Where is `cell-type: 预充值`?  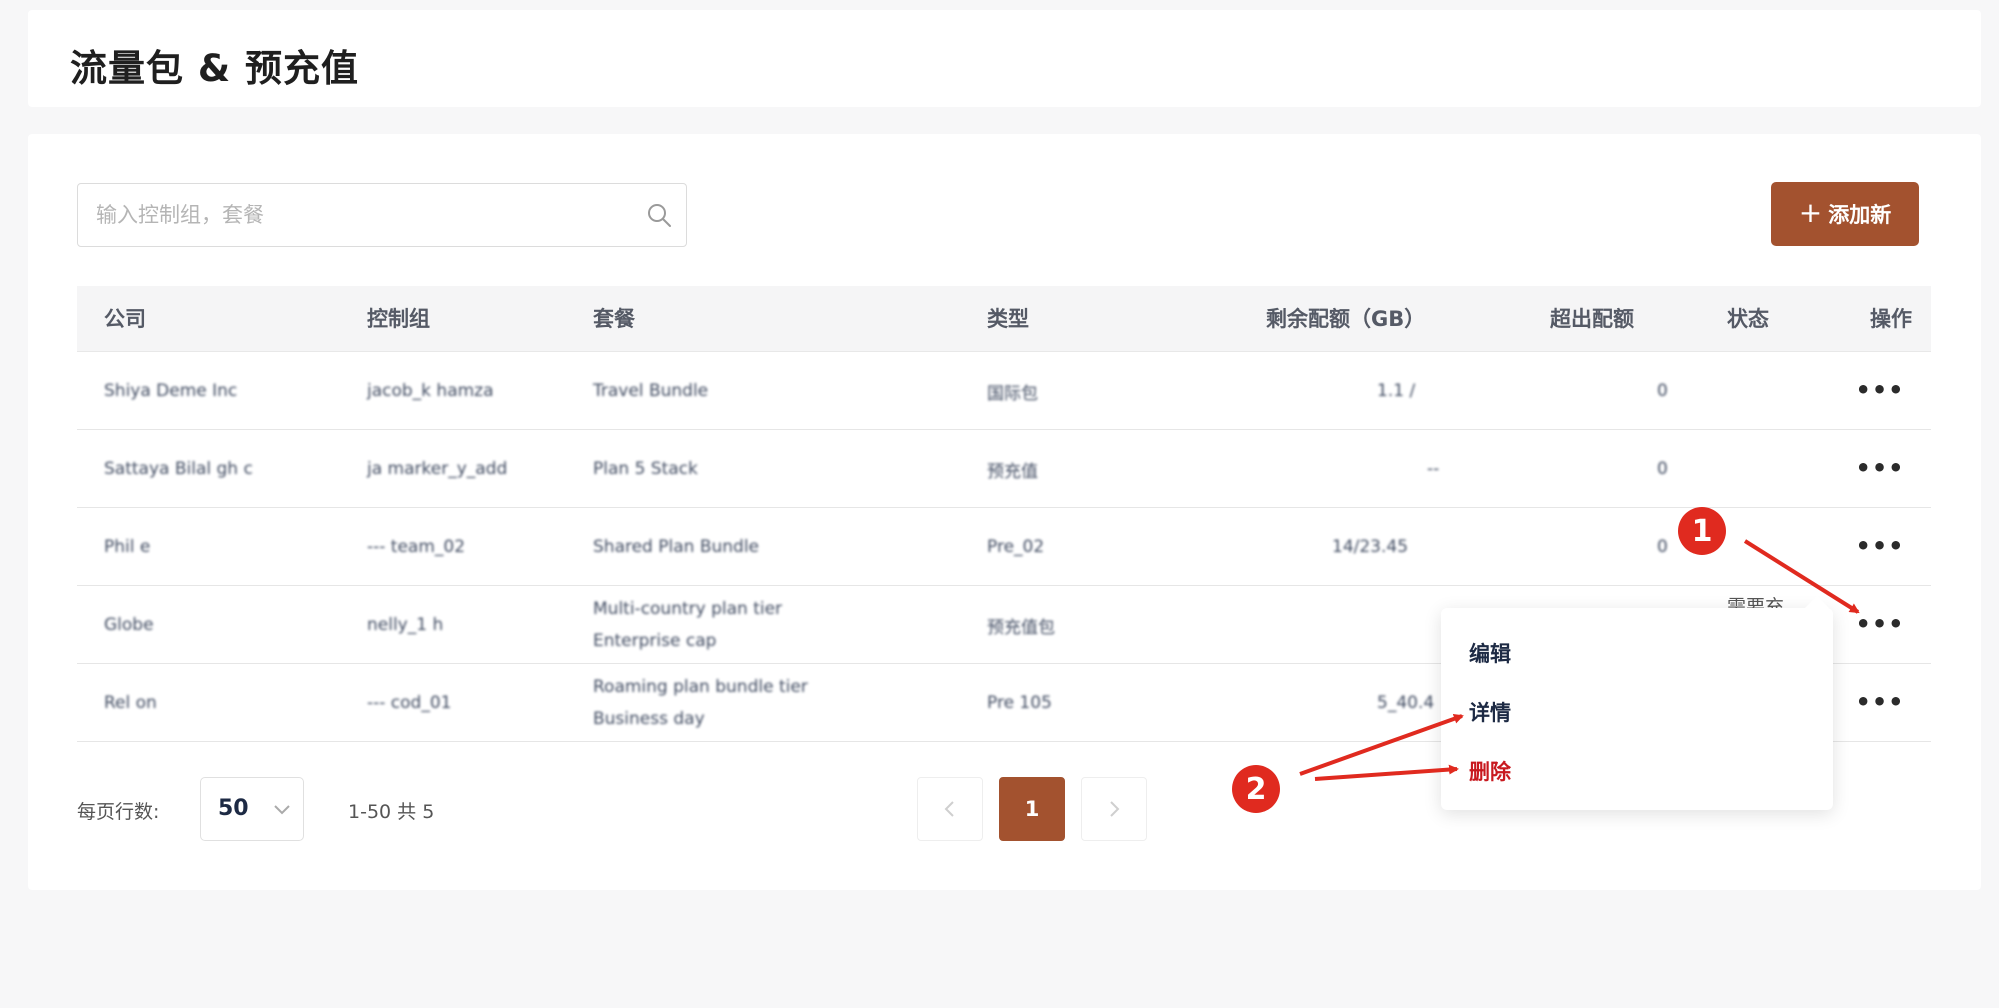 cell-type: 预充值 is located at coordinates (1012, 471).